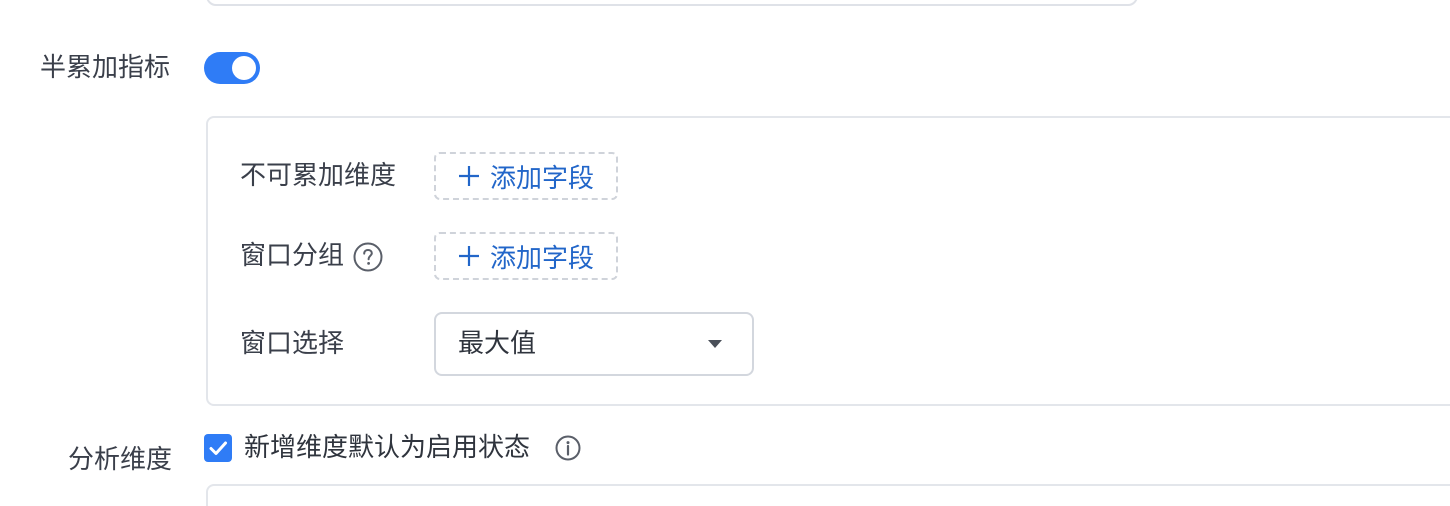  Describe the element at coordinates (292, 256) in the screenshot. I see `window-grouping-label-text: 窗口分组` at that location.